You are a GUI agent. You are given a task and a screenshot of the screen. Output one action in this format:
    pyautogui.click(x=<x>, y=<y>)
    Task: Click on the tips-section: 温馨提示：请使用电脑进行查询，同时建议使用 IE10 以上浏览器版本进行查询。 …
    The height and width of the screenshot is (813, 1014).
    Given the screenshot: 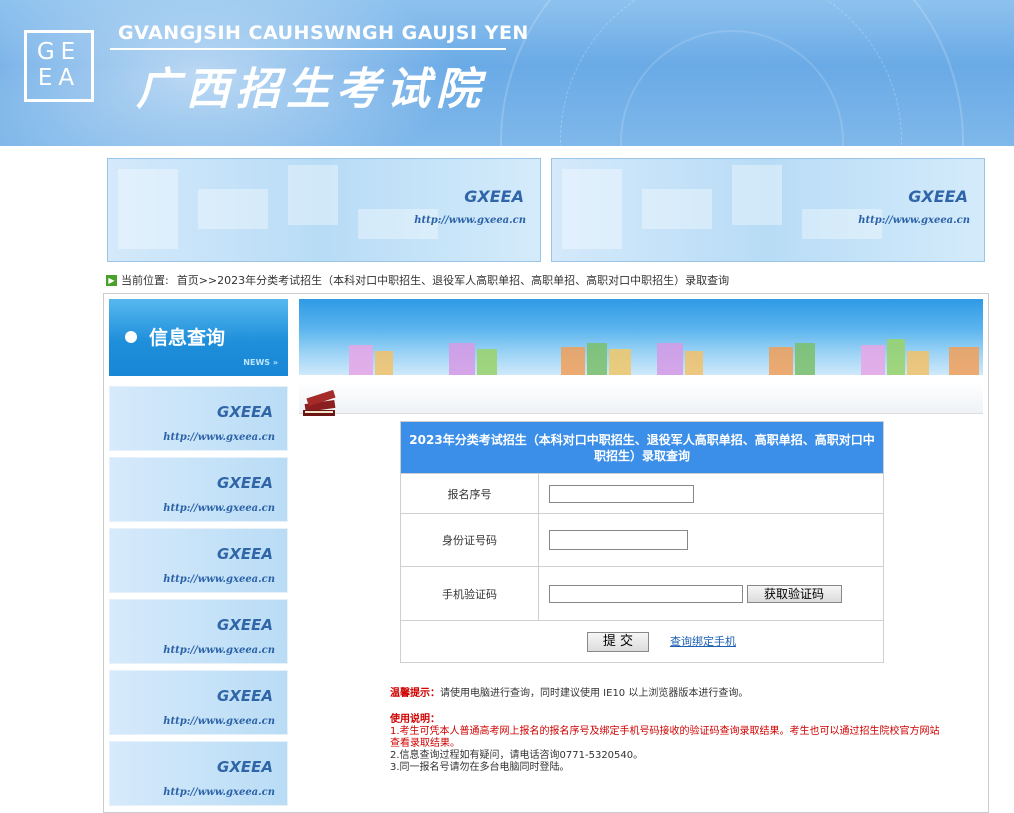 What is the action you would take?
    pyautogui.click(x=665, y=731)
    